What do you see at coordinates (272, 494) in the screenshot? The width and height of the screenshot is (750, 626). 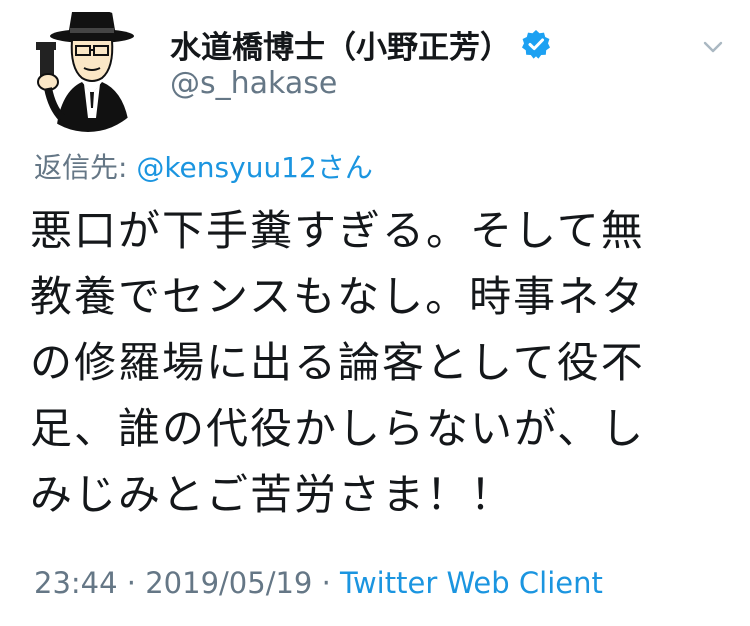 I see `tweet-text-line: みじみとご苦労さま！！` at bounding box center [272, 494].